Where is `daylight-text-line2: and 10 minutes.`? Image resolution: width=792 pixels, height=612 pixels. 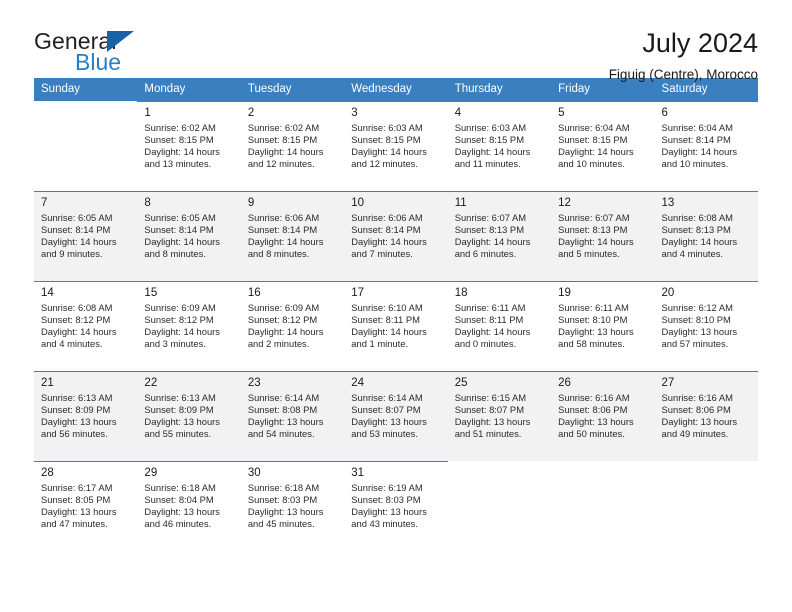 daylight-text-line2: and 10 minutes. is located at coordinates (591, 163).